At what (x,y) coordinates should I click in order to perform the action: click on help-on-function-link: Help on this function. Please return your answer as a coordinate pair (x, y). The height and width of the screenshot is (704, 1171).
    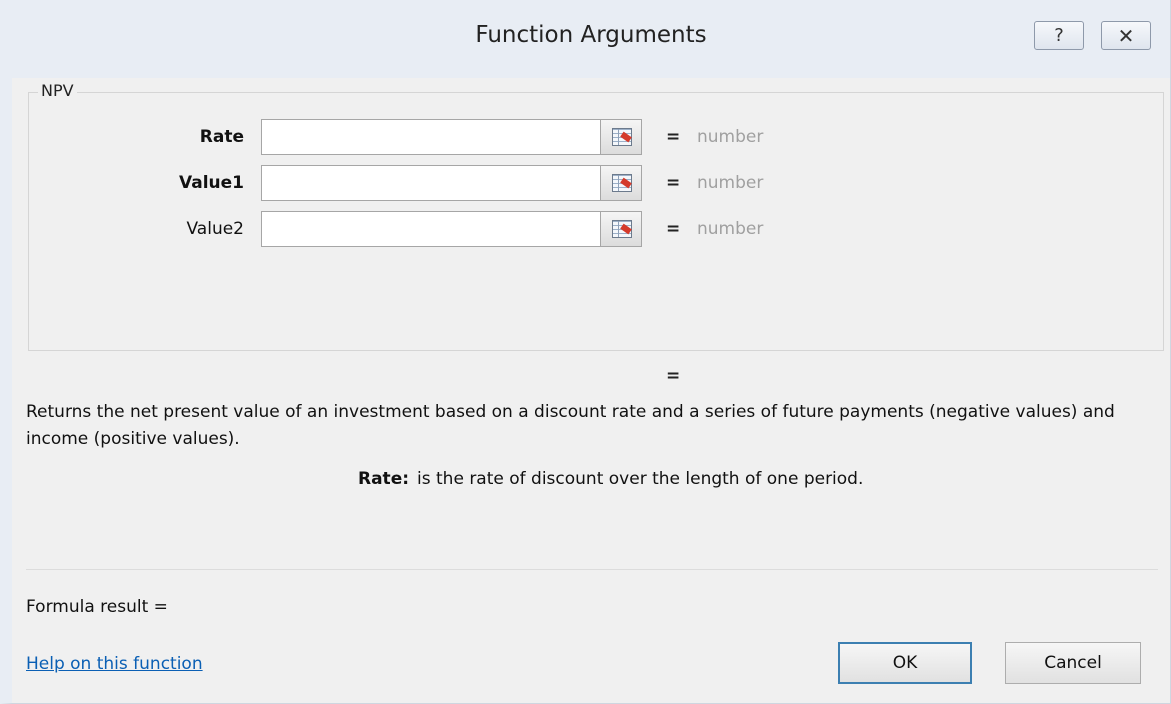
    Looking at the image, I should click on (114, 664).